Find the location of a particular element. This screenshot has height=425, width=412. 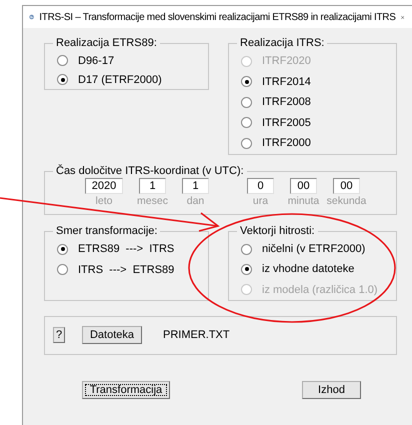

radio-label: D17 (ETRF2000) is located at coordinates (120, 80).